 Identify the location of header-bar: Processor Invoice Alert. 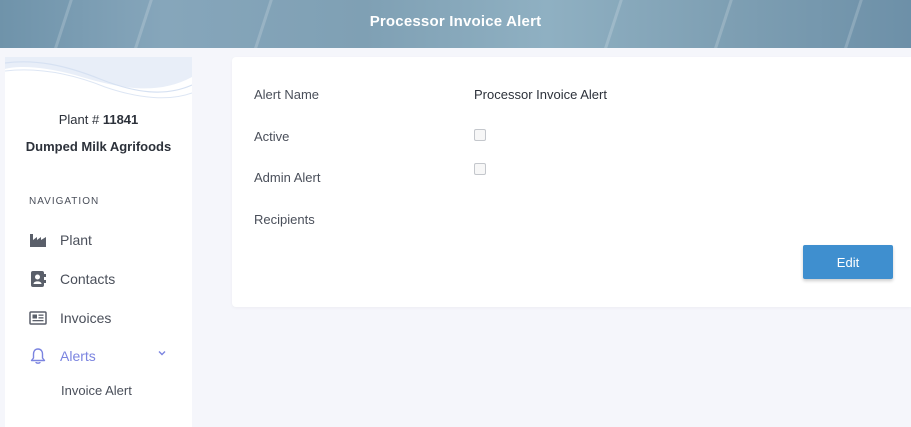
(455, 24).